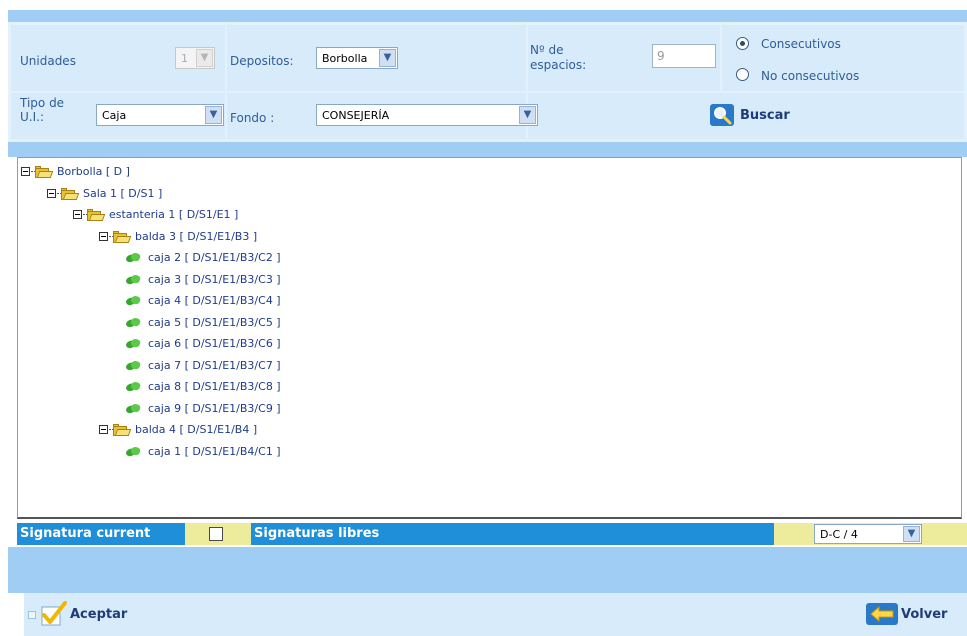 This screenshot has height=636, width=967. Describe the element at coordinates (214, 451) in the screenshot. I see `tree-node-label: caja 1 [ D/S1/E1/B4/C1 ]` at that location.